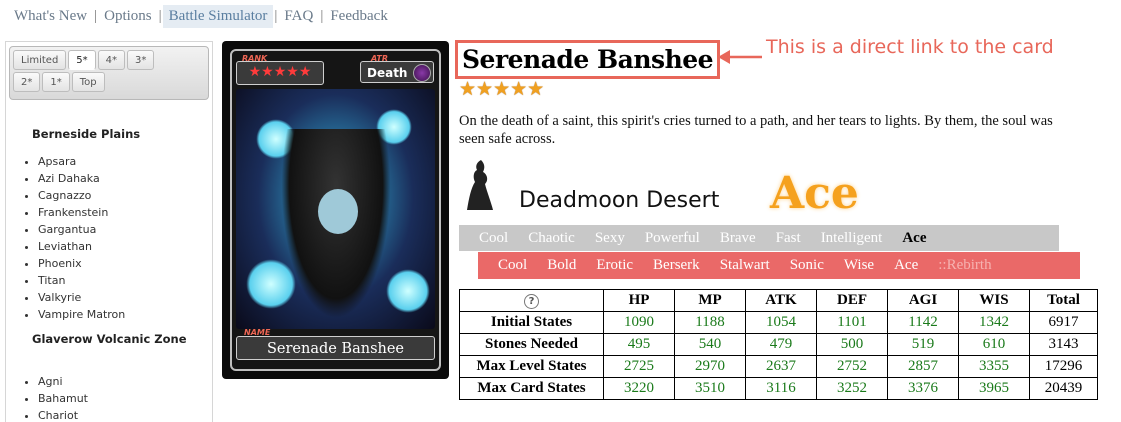 Image resolution: width=1121 pixels, height=422 pixels. Describe the element at coordinates (81, 280) in the screenshot. I see `list-item: Titan` at that location.